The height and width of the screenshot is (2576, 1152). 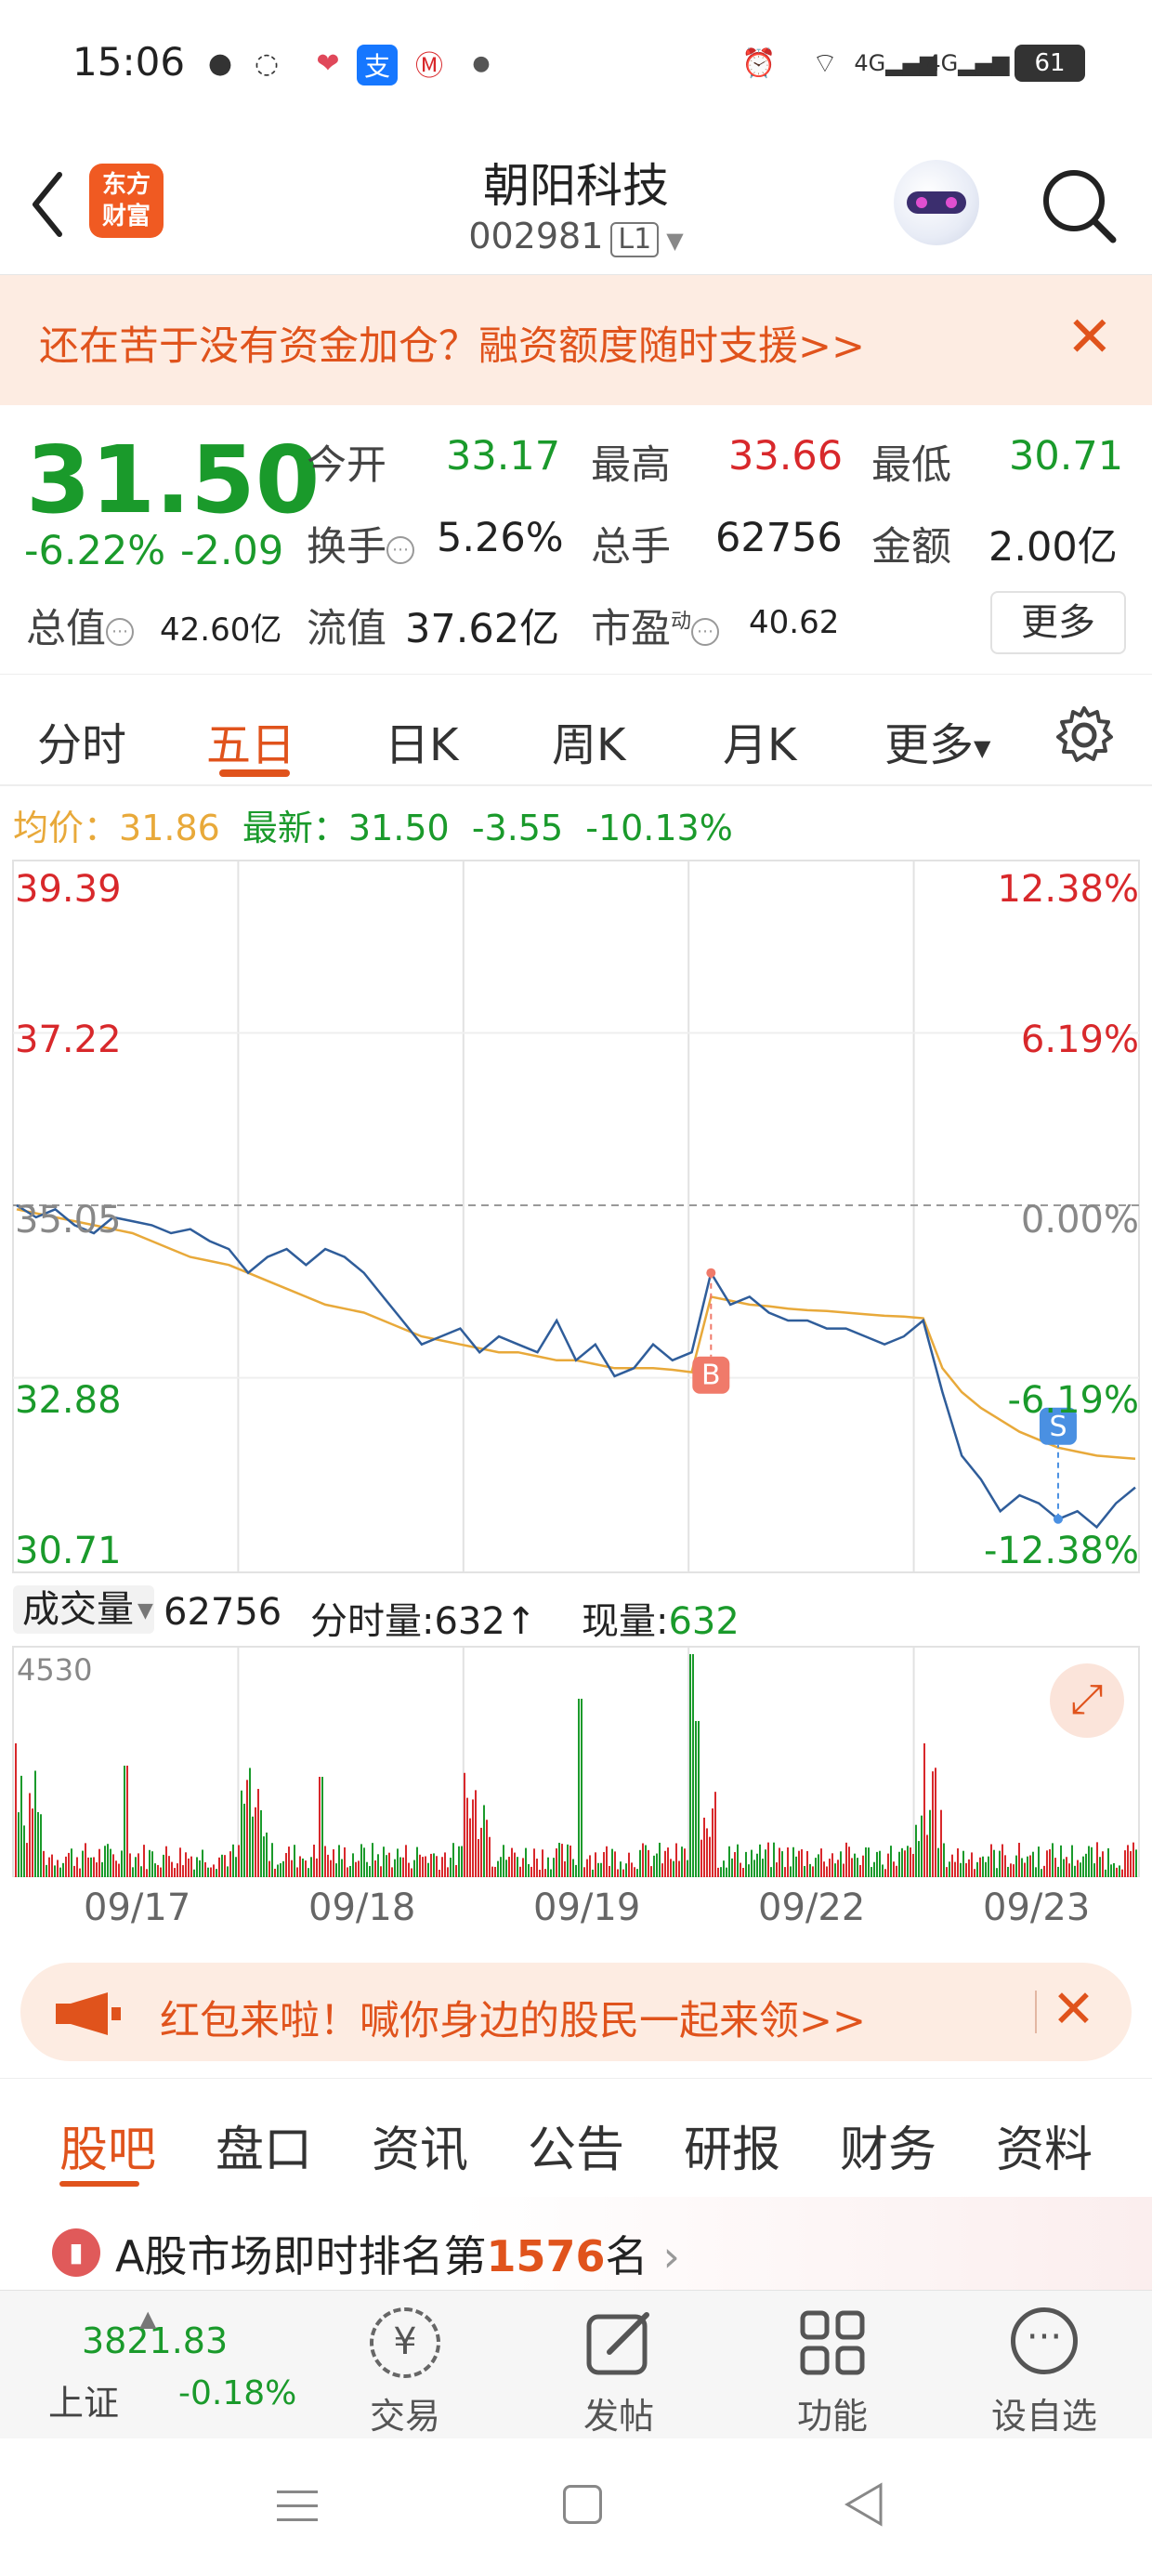 I want to click on y-right-tick: 6.19%, so click(x=1079, y=1040).